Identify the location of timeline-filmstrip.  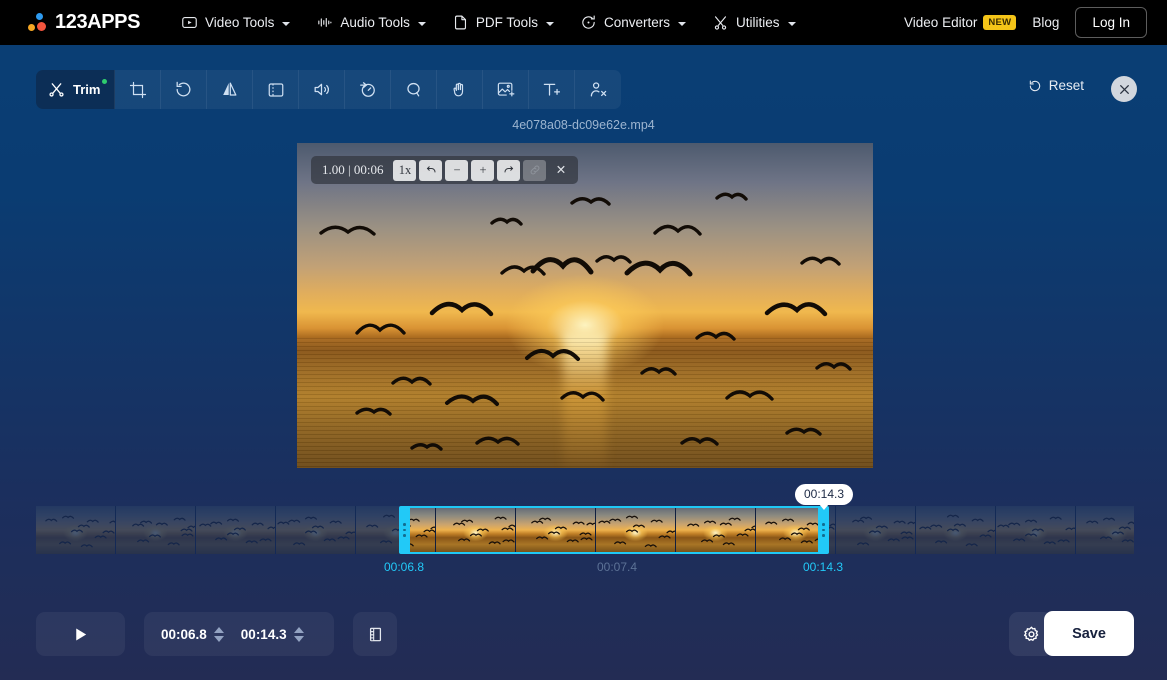
(585, 530).